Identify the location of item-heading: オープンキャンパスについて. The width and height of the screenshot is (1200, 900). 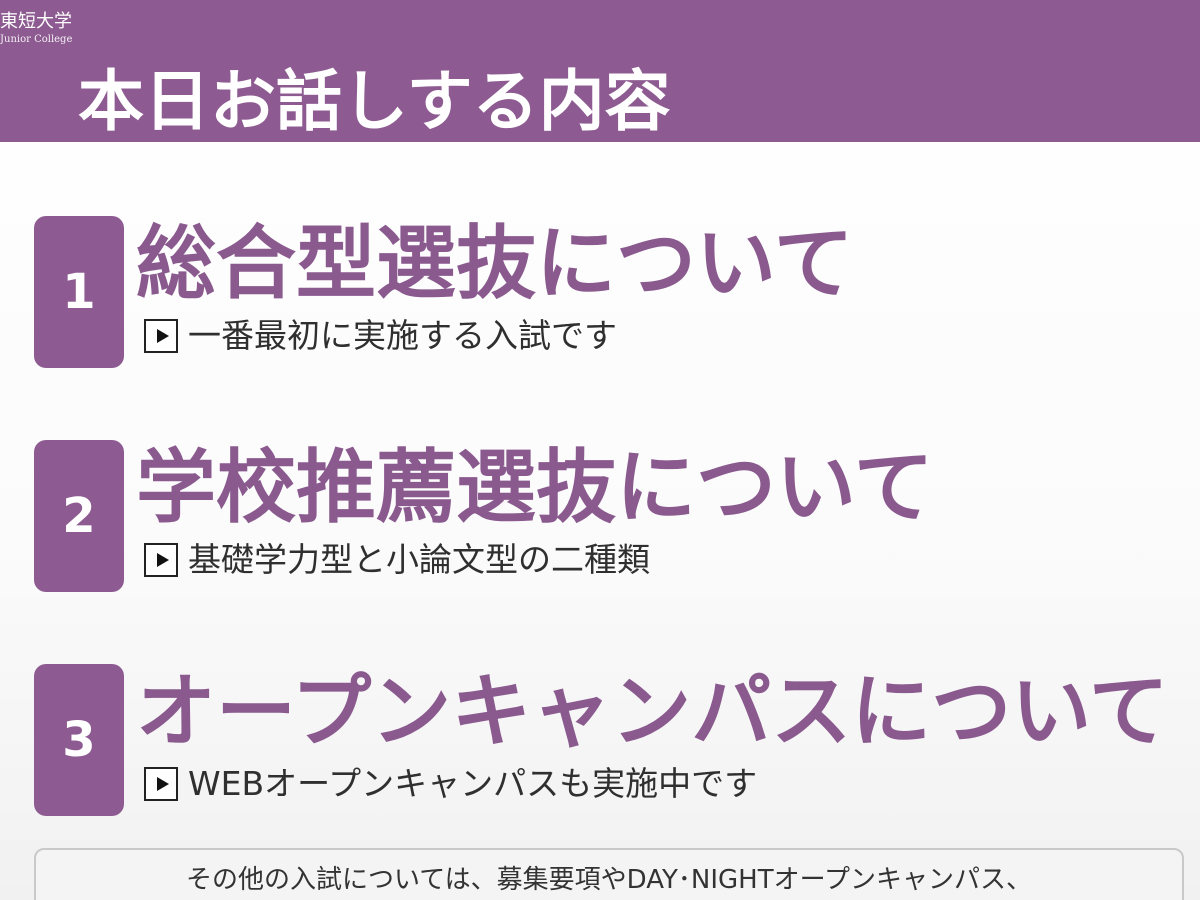
(652, 711).